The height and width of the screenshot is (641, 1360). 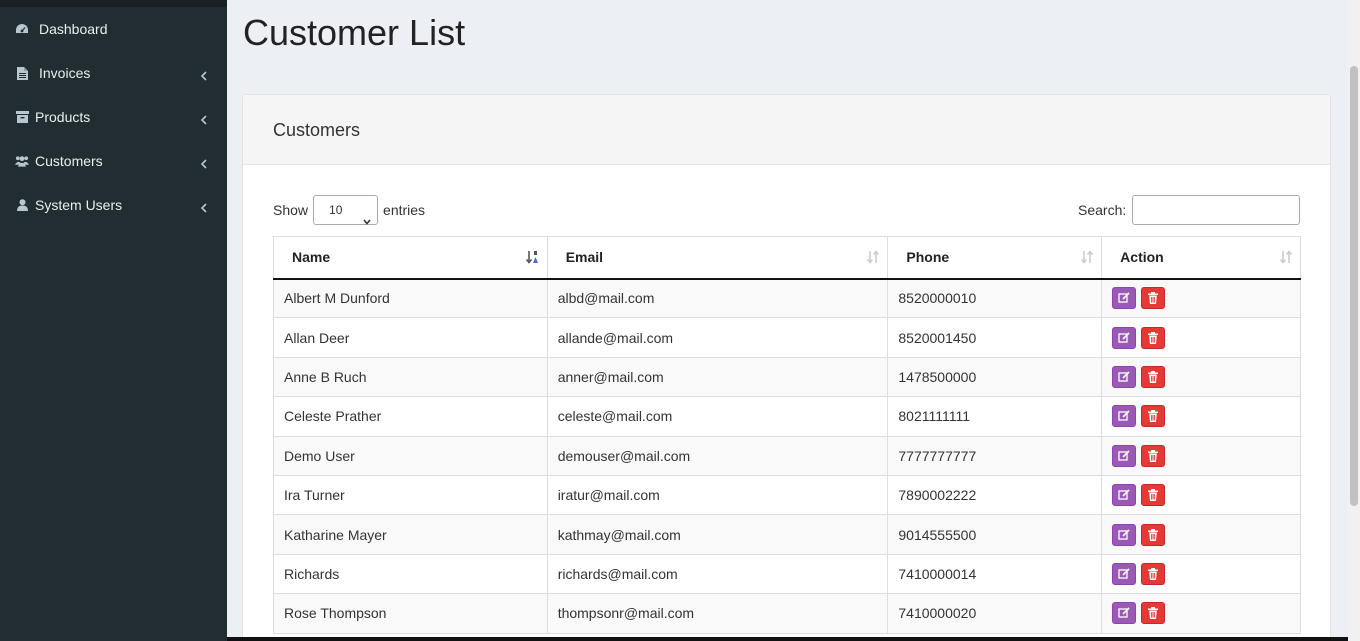 I want to click on sidebar-item-customers: Customers, so click(x=113, y=161).